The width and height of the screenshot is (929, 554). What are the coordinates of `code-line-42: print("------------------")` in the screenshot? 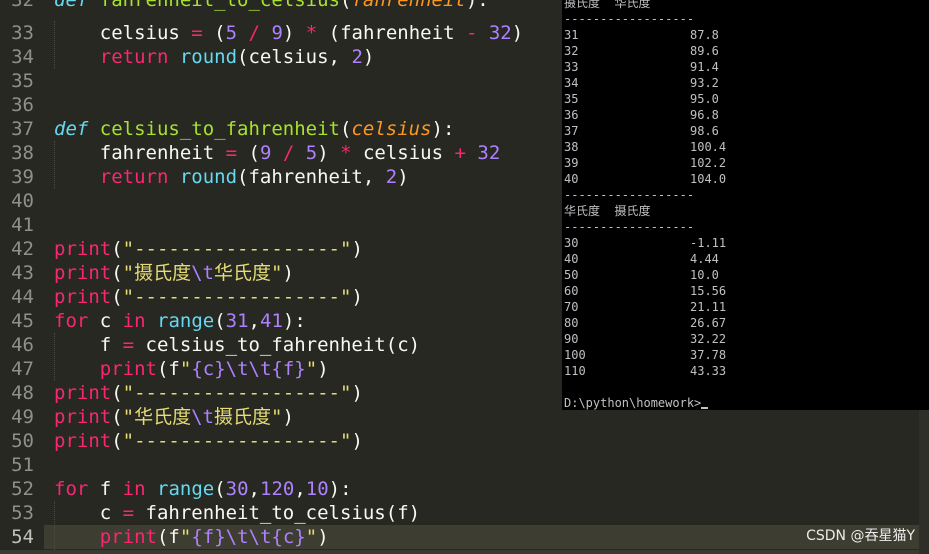 It's located at (208, 249).